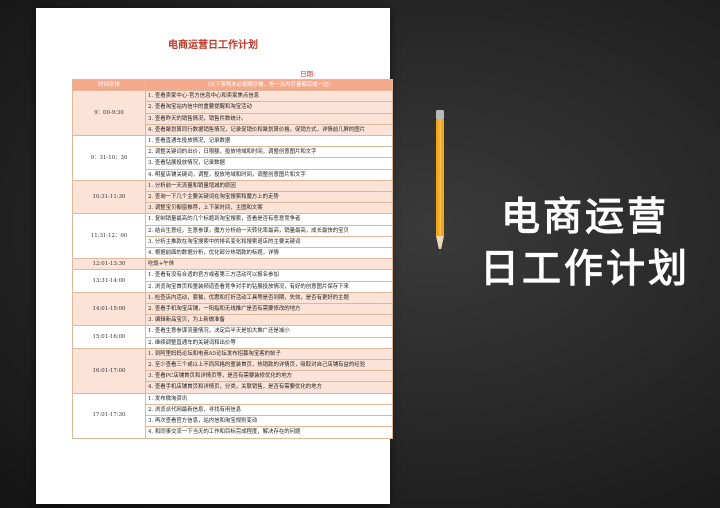 This screenshot has height=508, width=720. I want to click on table-row: 17:01-17:30 1. 发布微淘资讯, so click(232, 415).